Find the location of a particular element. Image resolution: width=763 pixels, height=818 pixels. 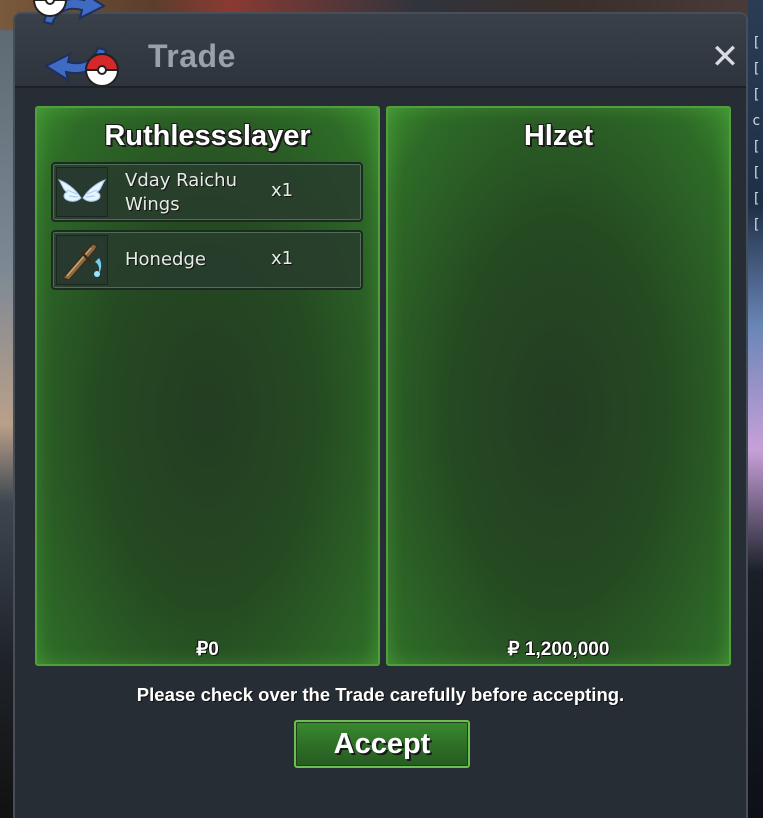

trade-item: Honedge x1 is located at coordinates (207, 260).